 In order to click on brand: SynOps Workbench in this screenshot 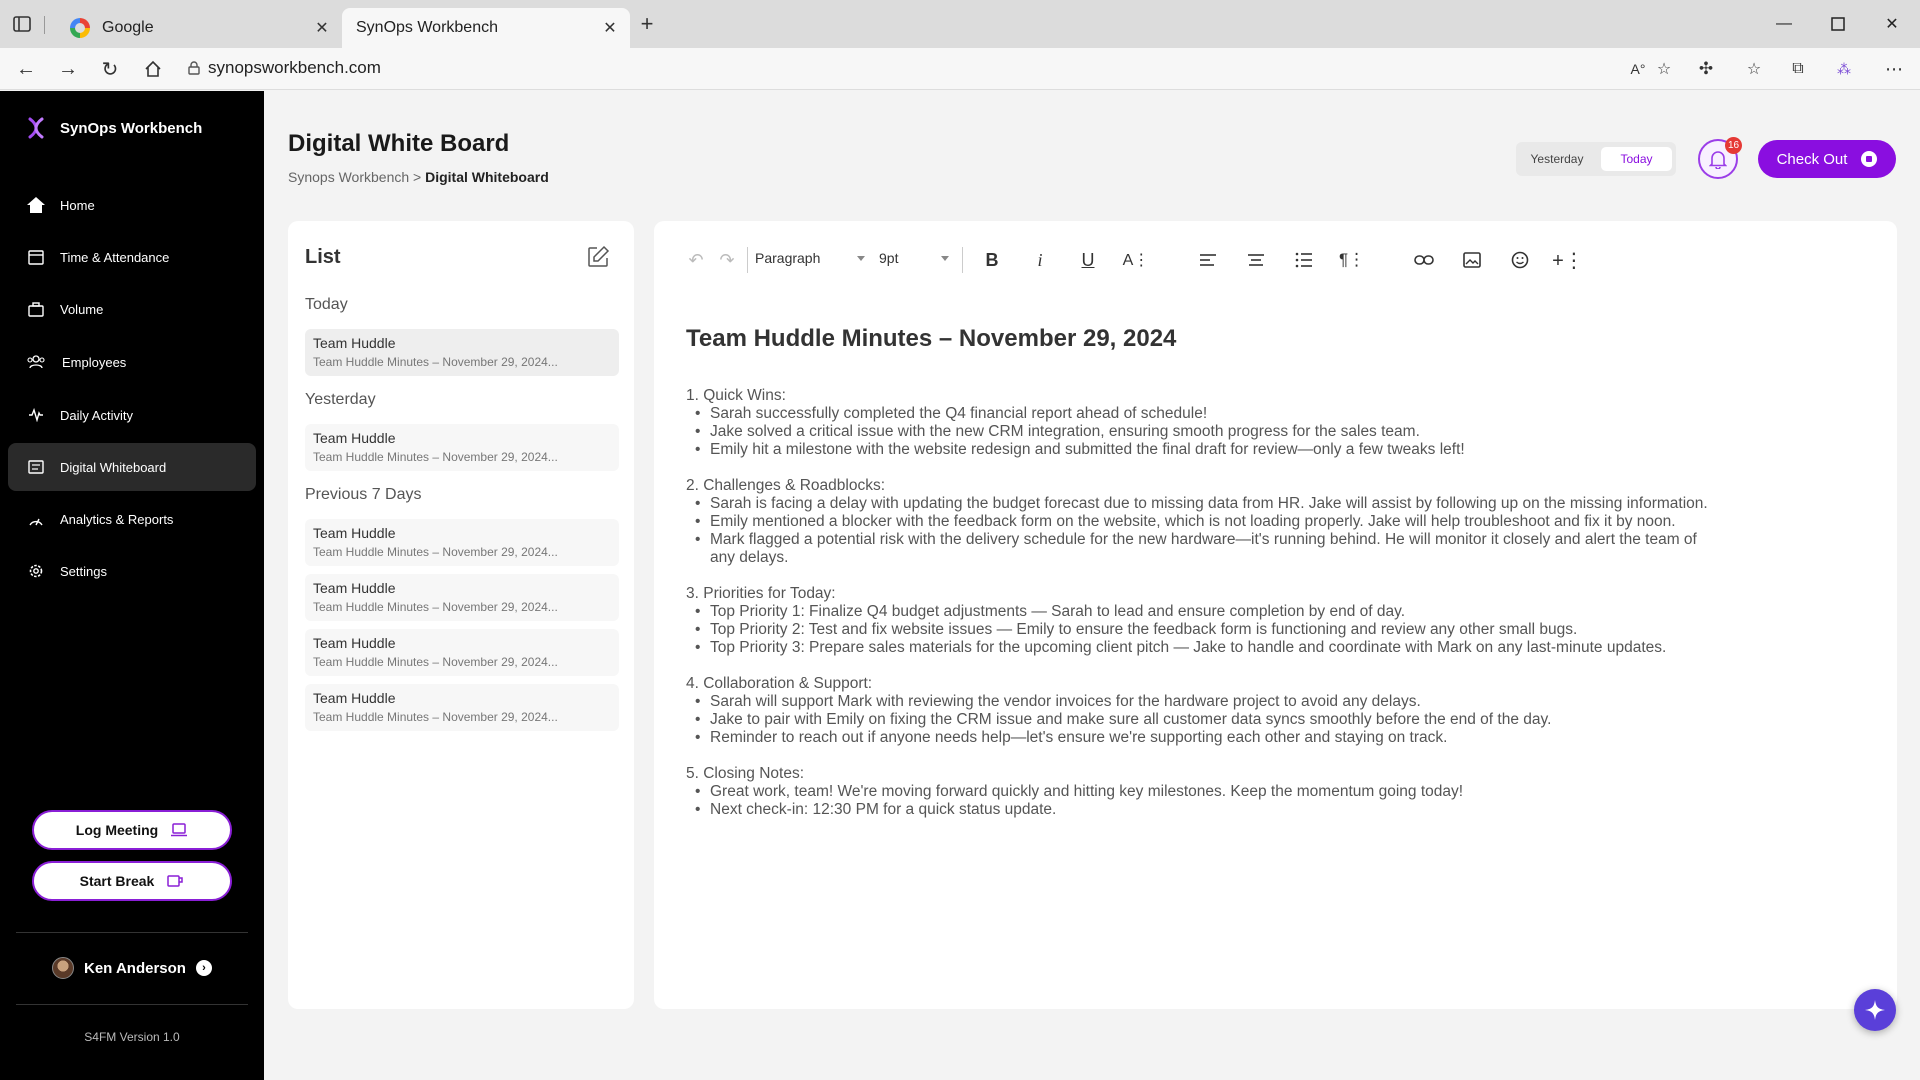, I will do `click(113, 128)`.